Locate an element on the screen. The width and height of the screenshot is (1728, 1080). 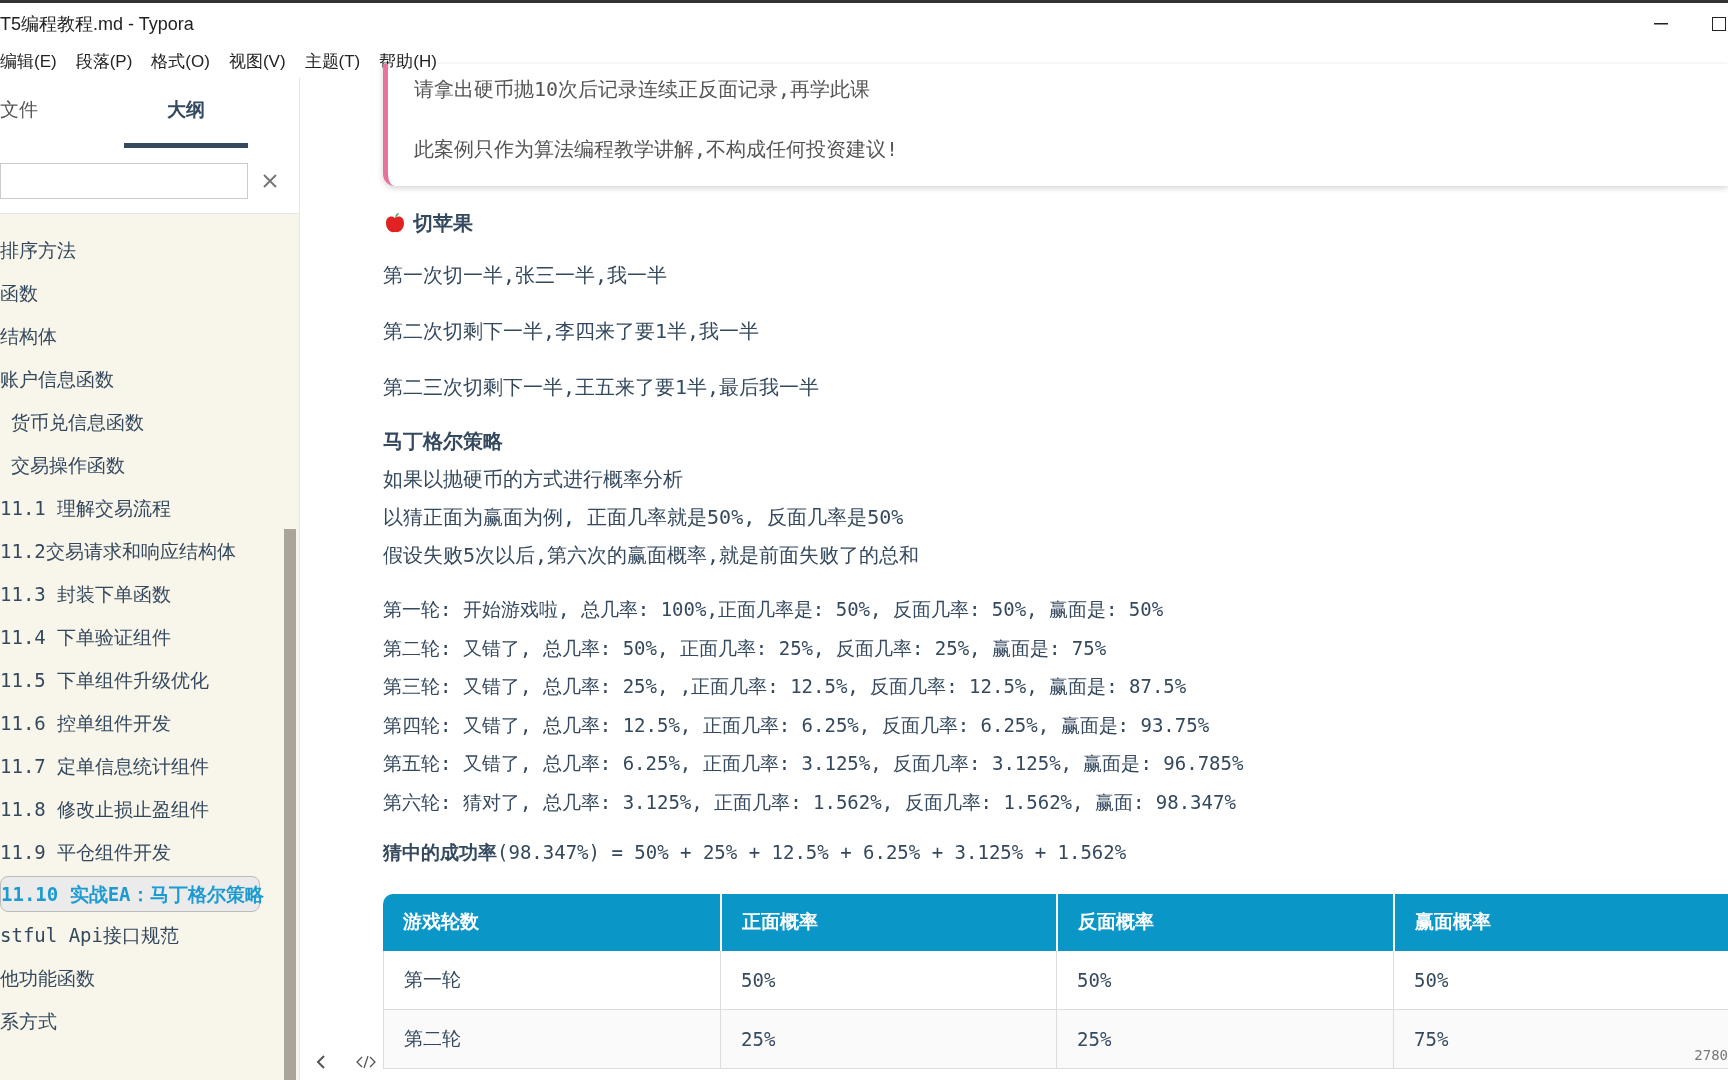
outline-item: 11.2交易请求和响应结构体 is located at coordinates (142, 551).